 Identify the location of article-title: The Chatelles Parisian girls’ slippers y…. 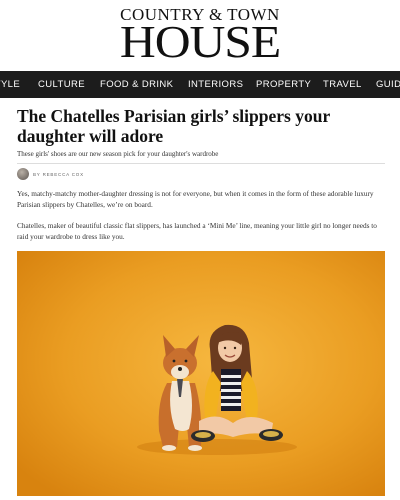
(173, 126).